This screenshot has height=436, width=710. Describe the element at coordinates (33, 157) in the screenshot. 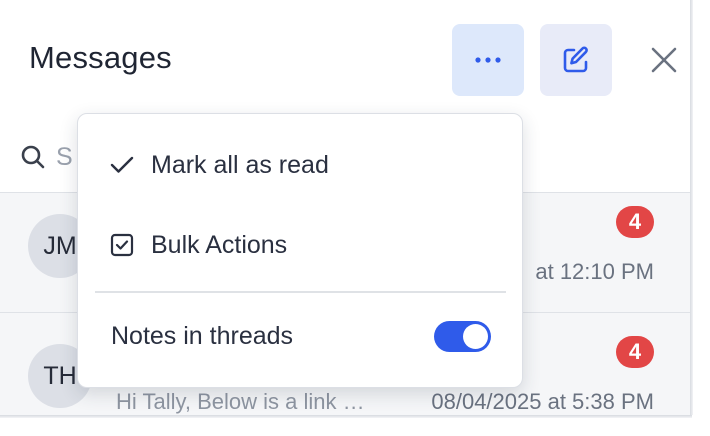

I see `search-icon` at that location.